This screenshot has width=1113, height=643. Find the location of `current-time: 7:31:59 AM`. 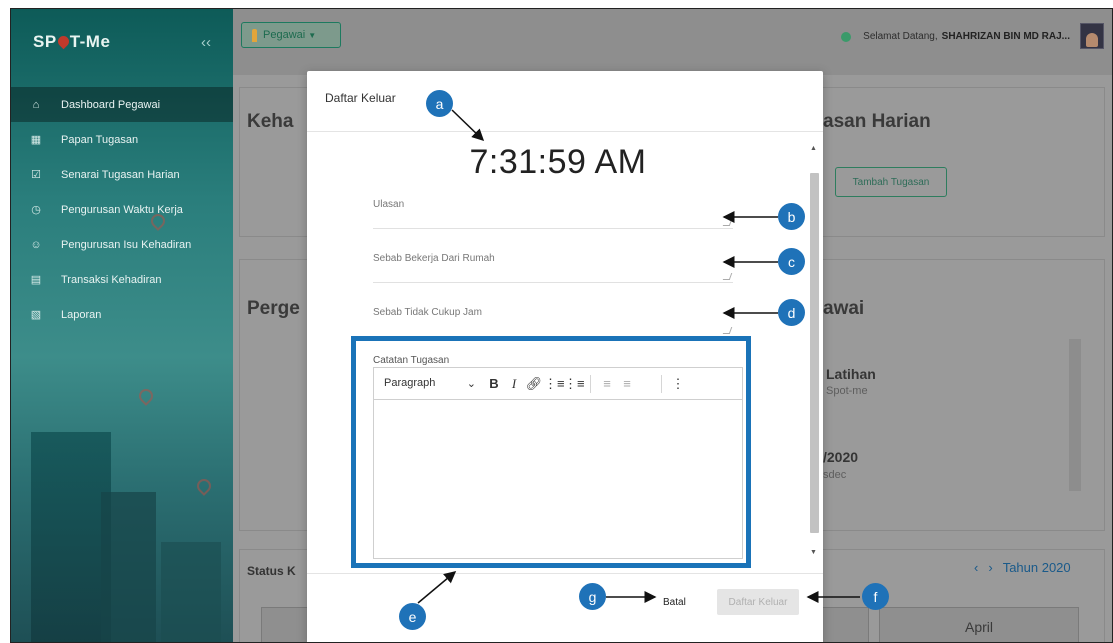

current-time: 7:31:59 AM is located at coordinates (558, 162).